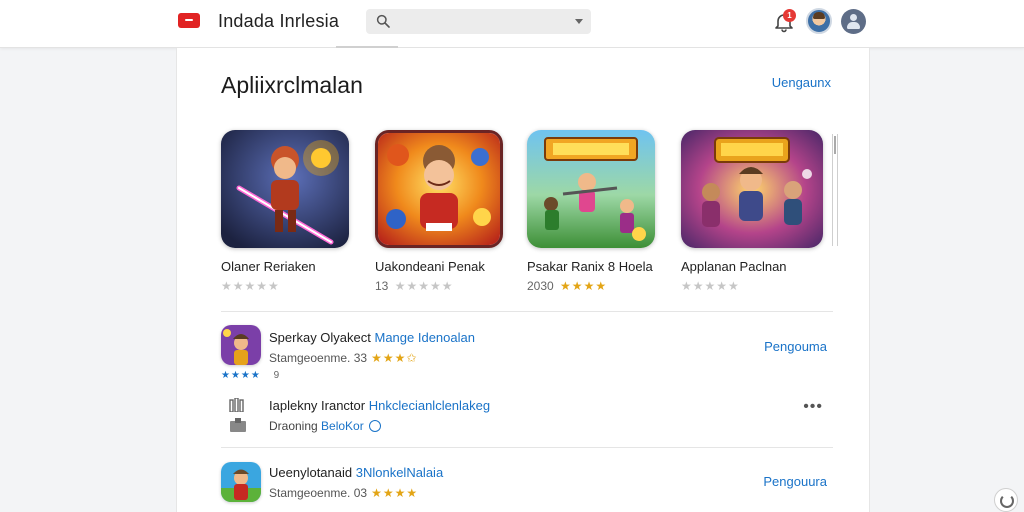 The image size is (1024, 512). I want to click on list-app-title: Sperkay Olyakect Mange Idenoalan, so click(372, 337).